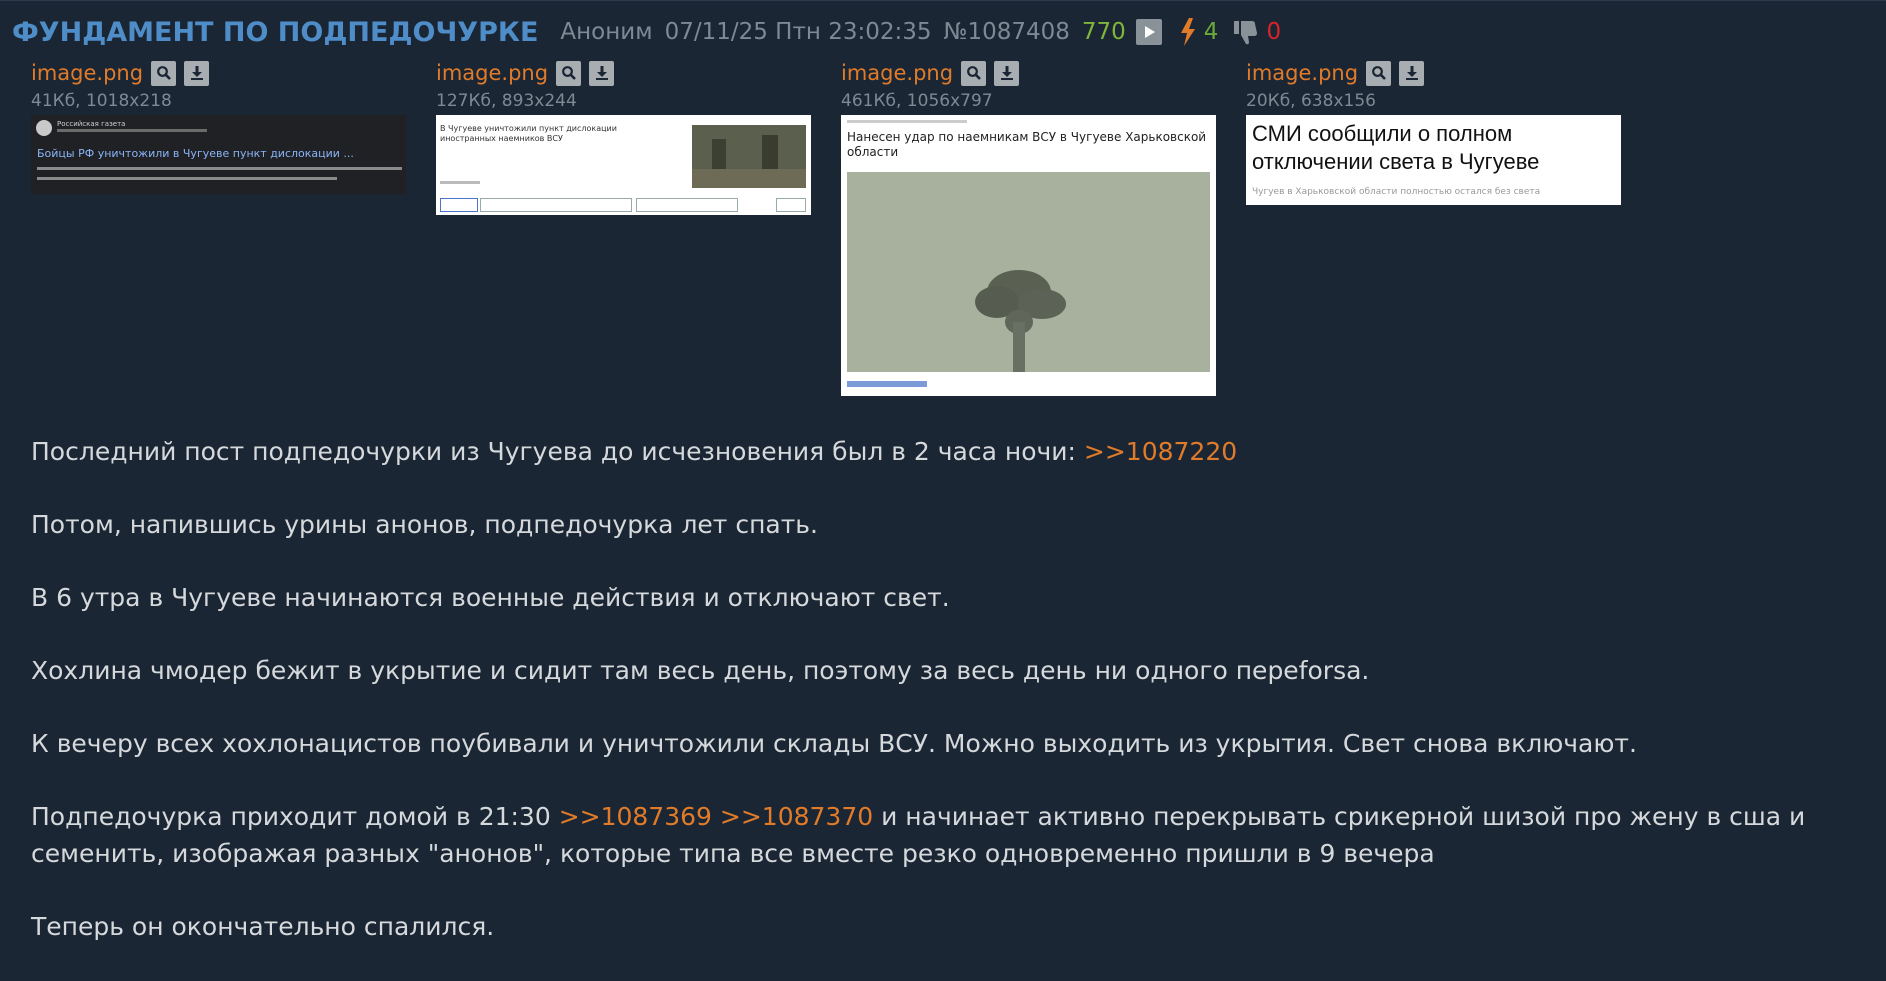 The width and height of the screenshot is (1886, 981). I want to click on dislike-icon, so click(1246, 32).